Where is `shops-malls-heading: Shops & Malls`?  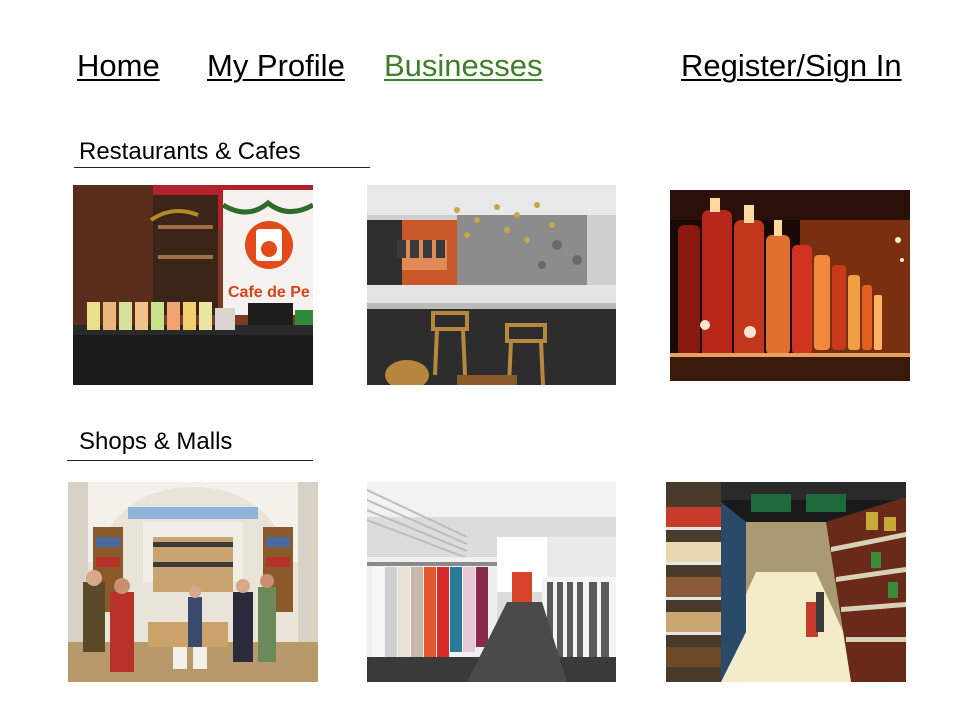 shops-malls-heading: Shops & Malls is located at coordinates (156, 441).